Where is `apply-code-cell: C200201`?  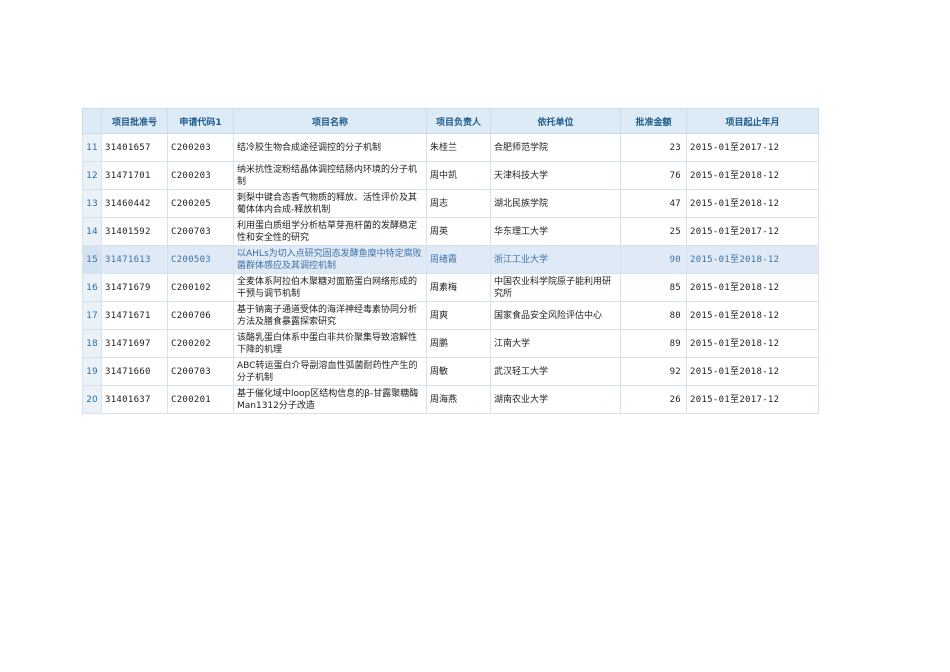 apply-code-cell: C200201 is located at coordinates (200, 399).